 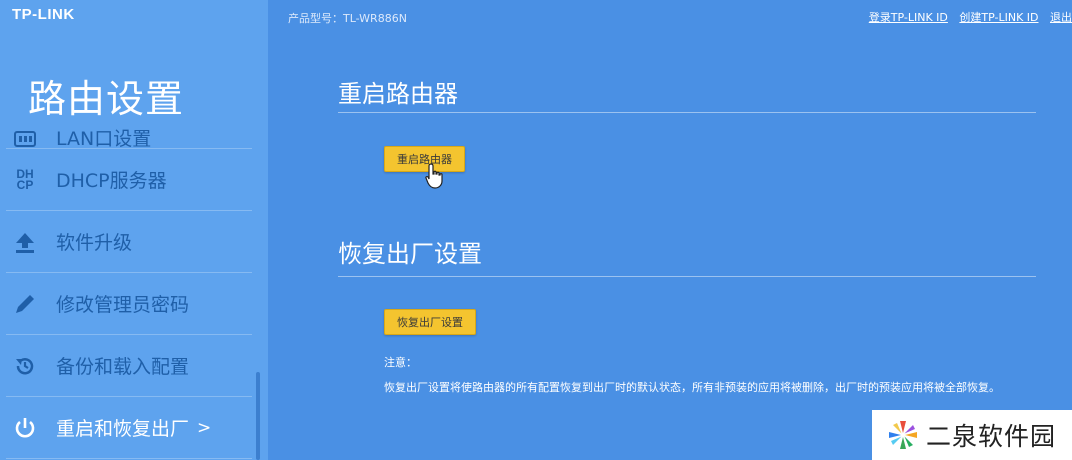 What do you see at coordinates (908, 17) in the screenshot?
I see `login-tplink-id-link: 登录TP-LINK ID` at bounding box center [908, 17].